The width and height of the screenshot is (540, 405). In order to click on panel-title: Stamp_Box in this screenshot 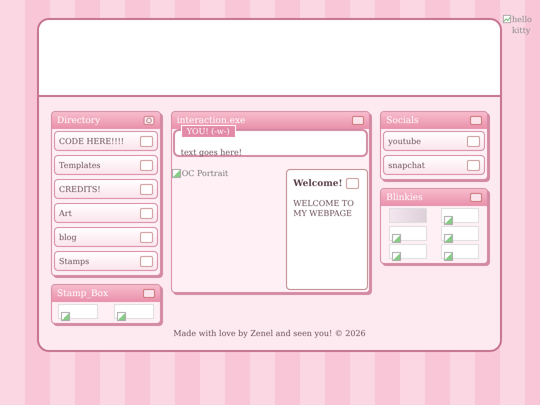, I will do `click(82, 293)`.